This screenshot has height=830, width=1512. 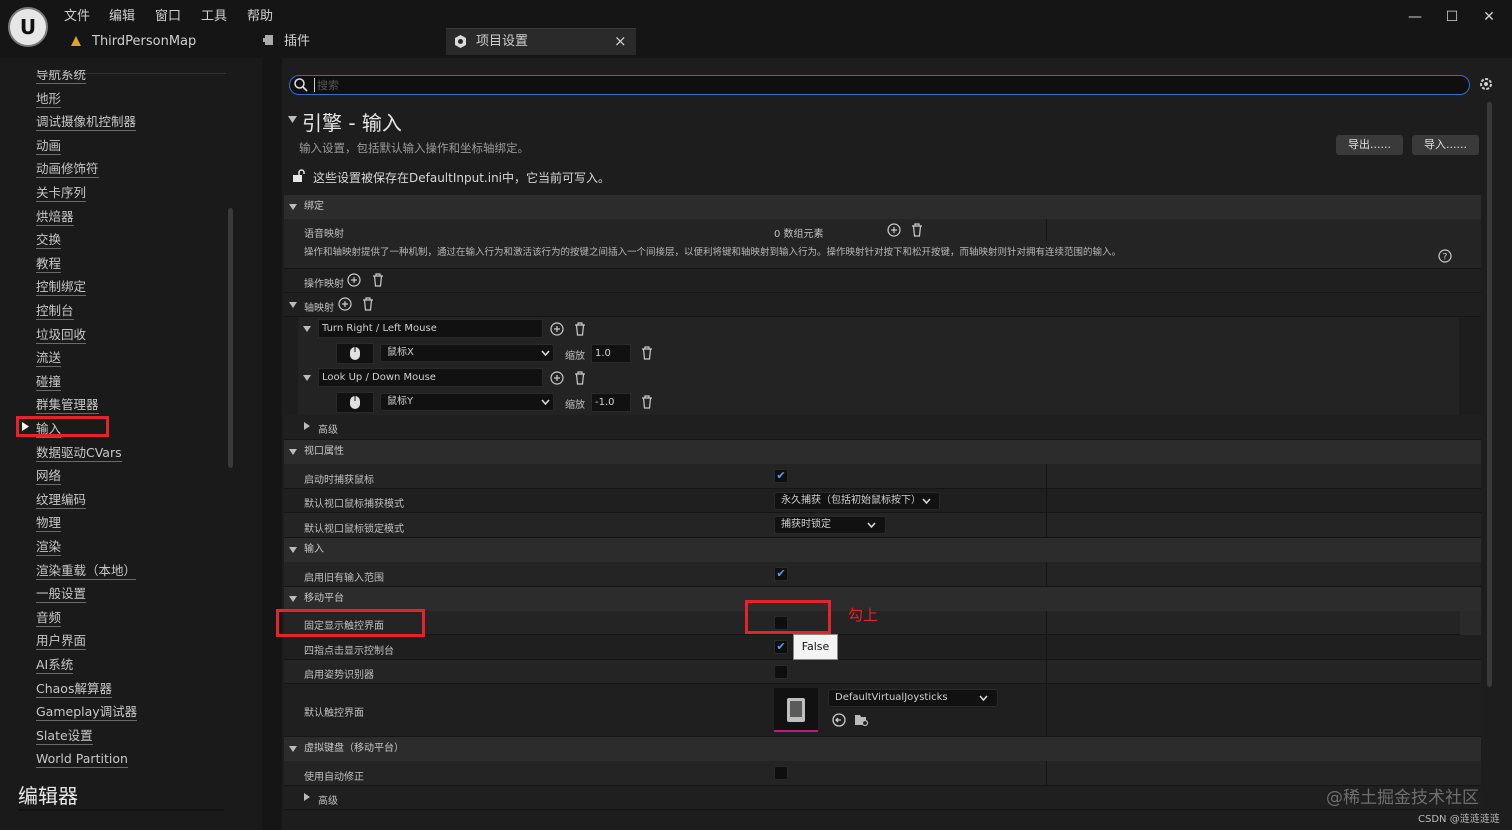 What do you see at coordinates (882, 281) in the screenshot?
I see `row-action-mappings: 操作映射` at bounding box center [882, 281].